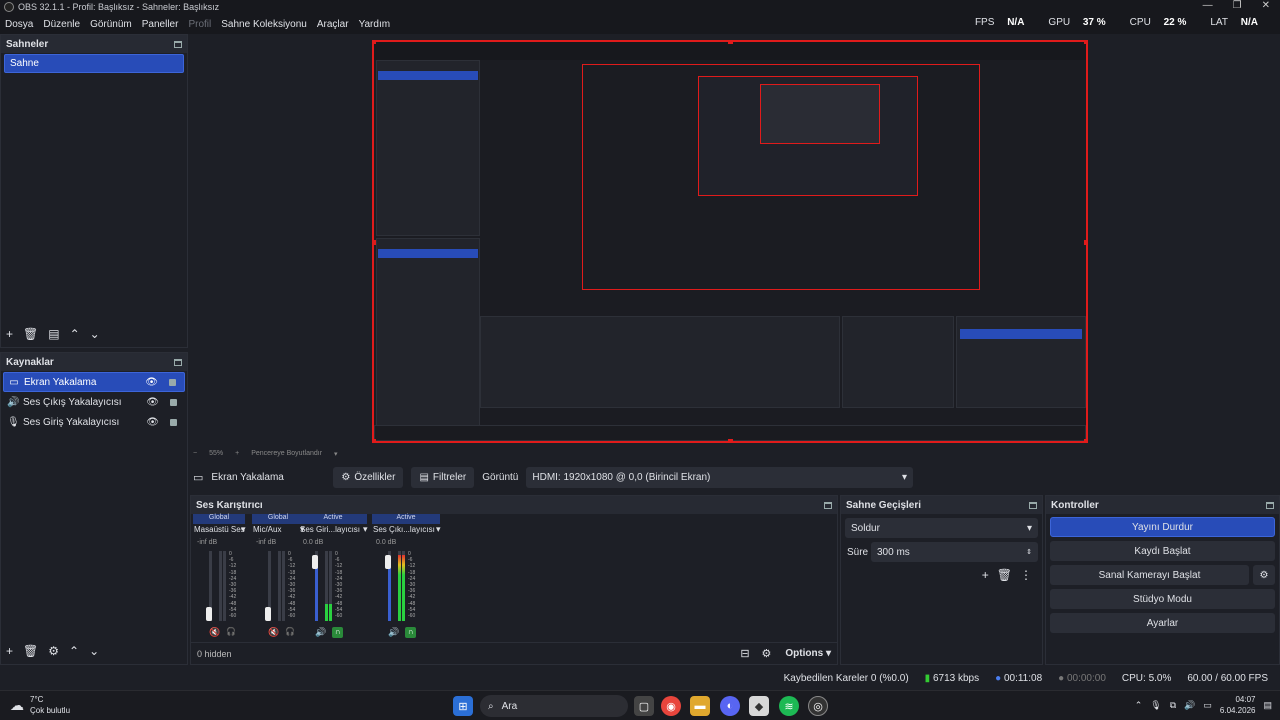 This screenshot has width=1280, height=720. Describe the element at coordinates (40, 705) in the screenshot. I see `weather-widget: ☁ 7°C Çok bulutlu` at that location.